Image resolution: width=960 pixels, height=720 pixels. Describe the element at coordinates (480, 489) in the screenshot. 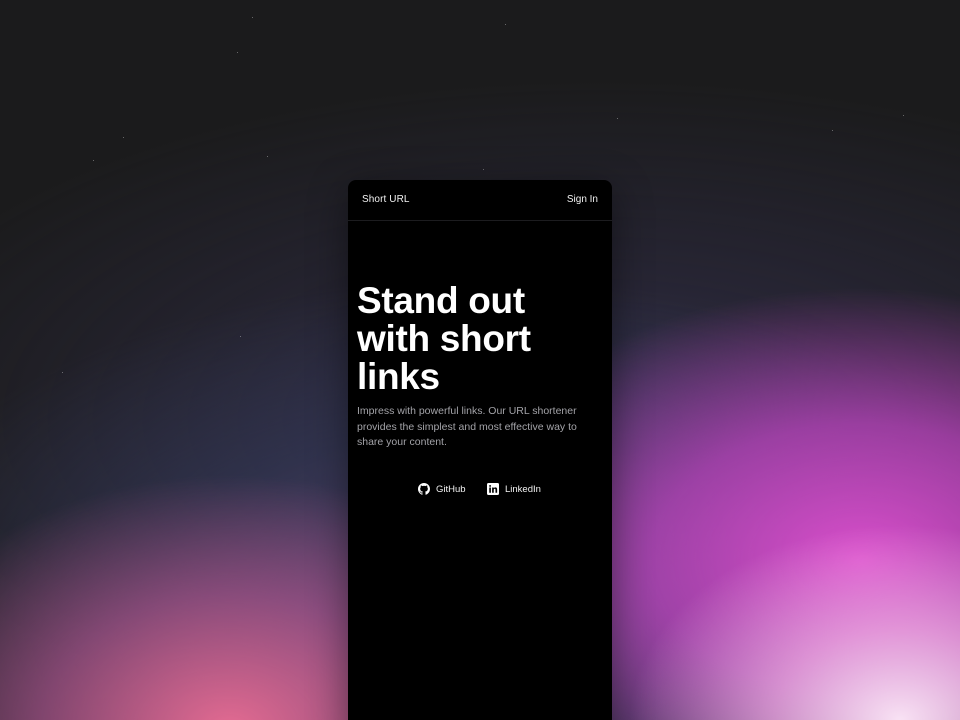

I see `social-links: GitHub LinkedIn` at that location.